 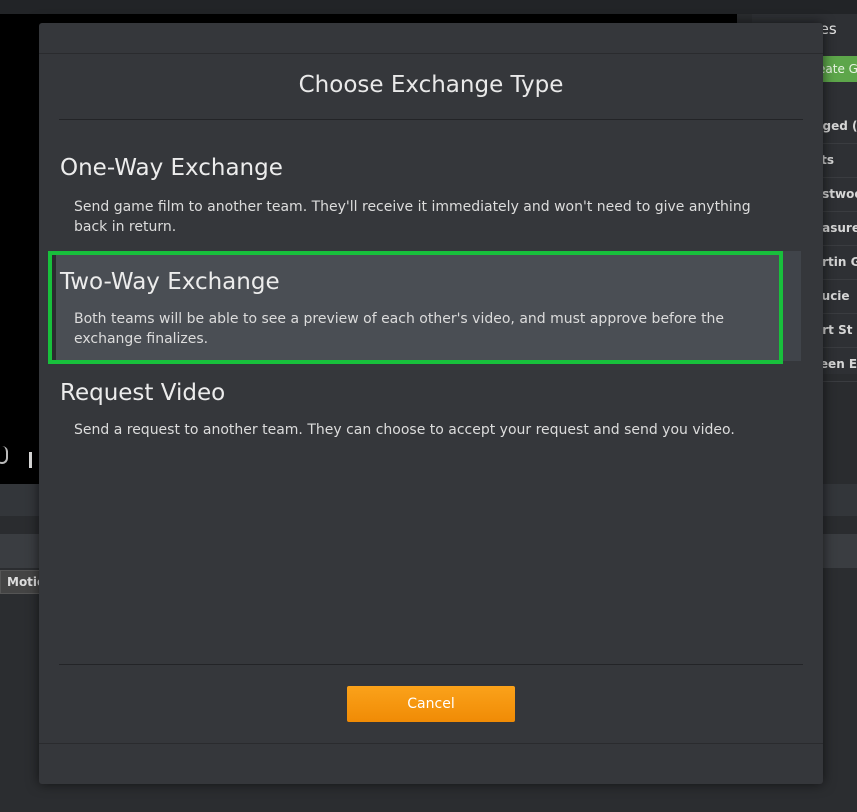 I want to click on cancel-button: Cancel, so click(x=431, y=704).